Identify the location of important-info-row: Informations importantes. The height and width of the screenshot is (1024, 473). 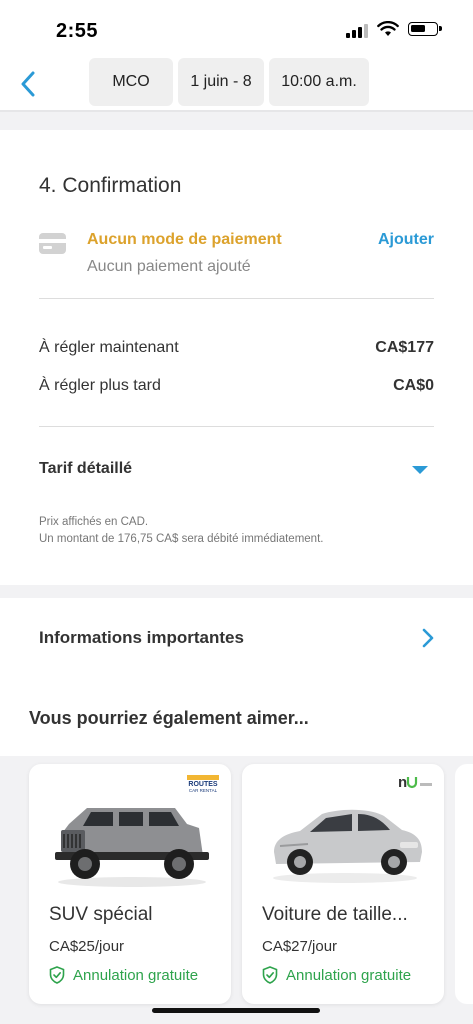
(236, 638).